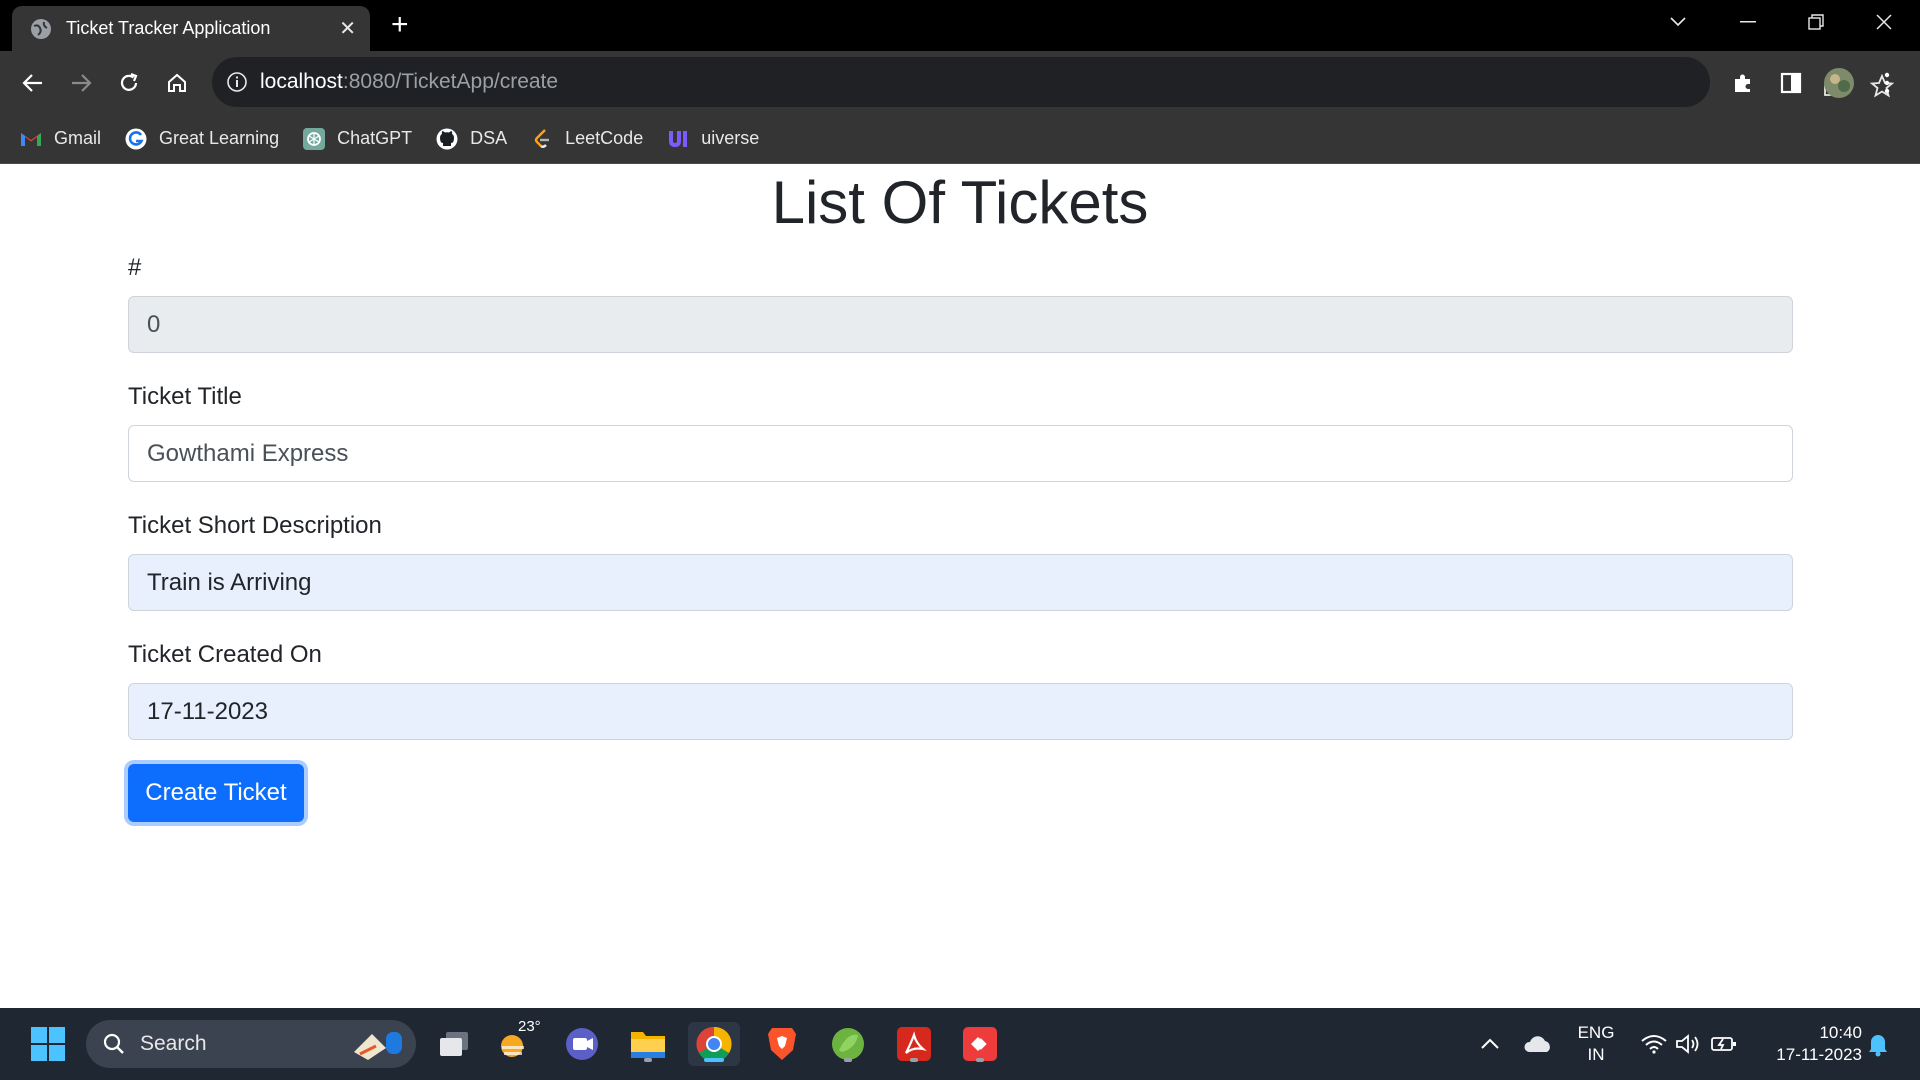 The width and height of the screenshot is (1920, 1080). What do you see at coordinates (168, 28) in the screenshot?
I see `tab-title: Ticket Tracker Application` at bounding box center [168, 28].